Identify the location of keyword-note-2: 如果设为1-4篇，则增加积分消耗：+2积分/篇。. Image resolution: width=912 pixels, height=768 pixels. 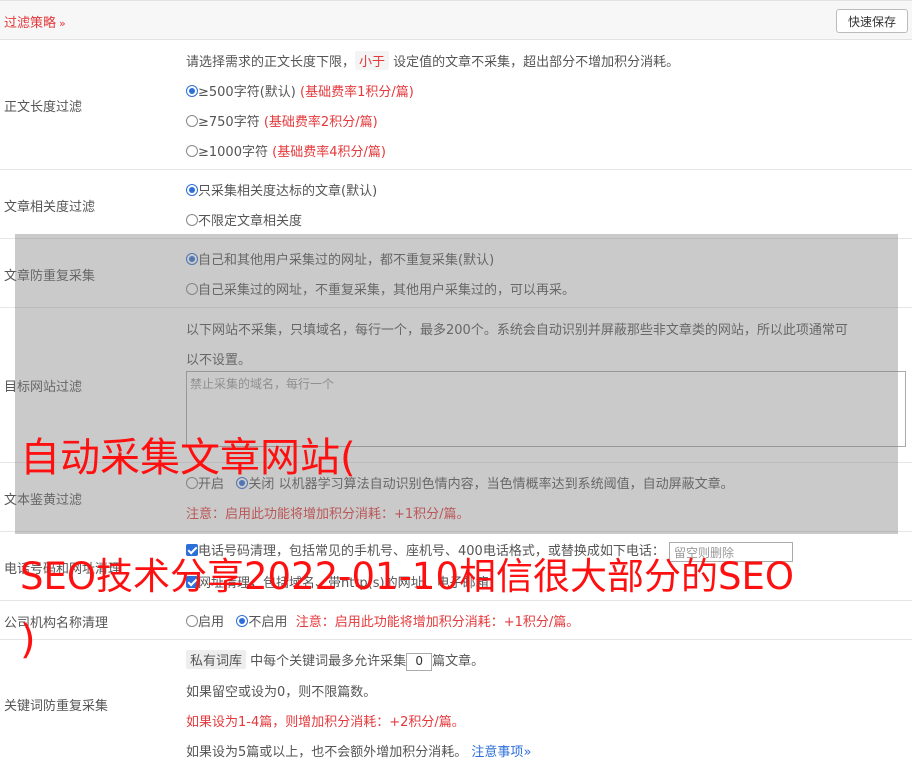
(325, 722).